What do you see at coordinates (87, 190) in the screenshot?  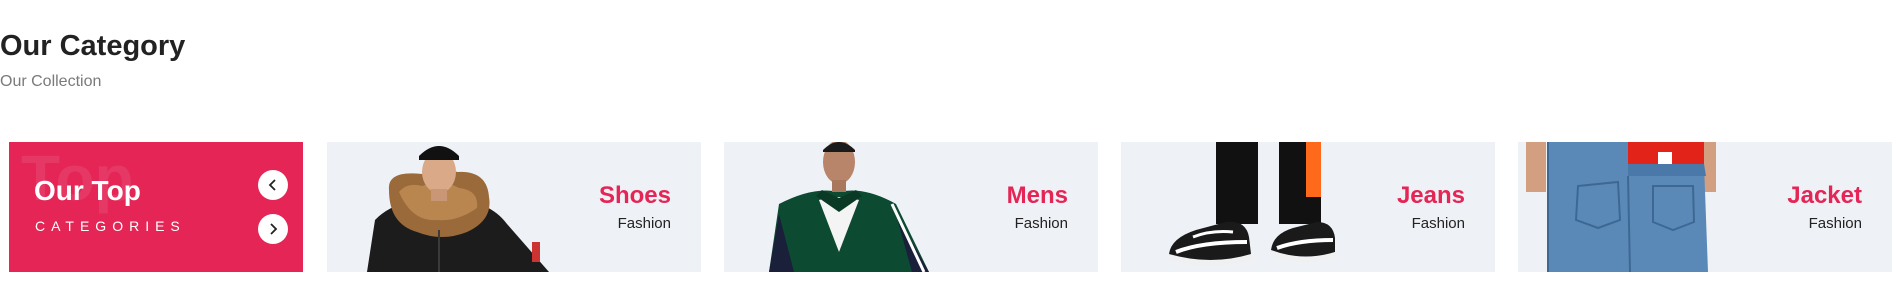 I see `banner-title: Our Top` at bounding box center [87, 190].